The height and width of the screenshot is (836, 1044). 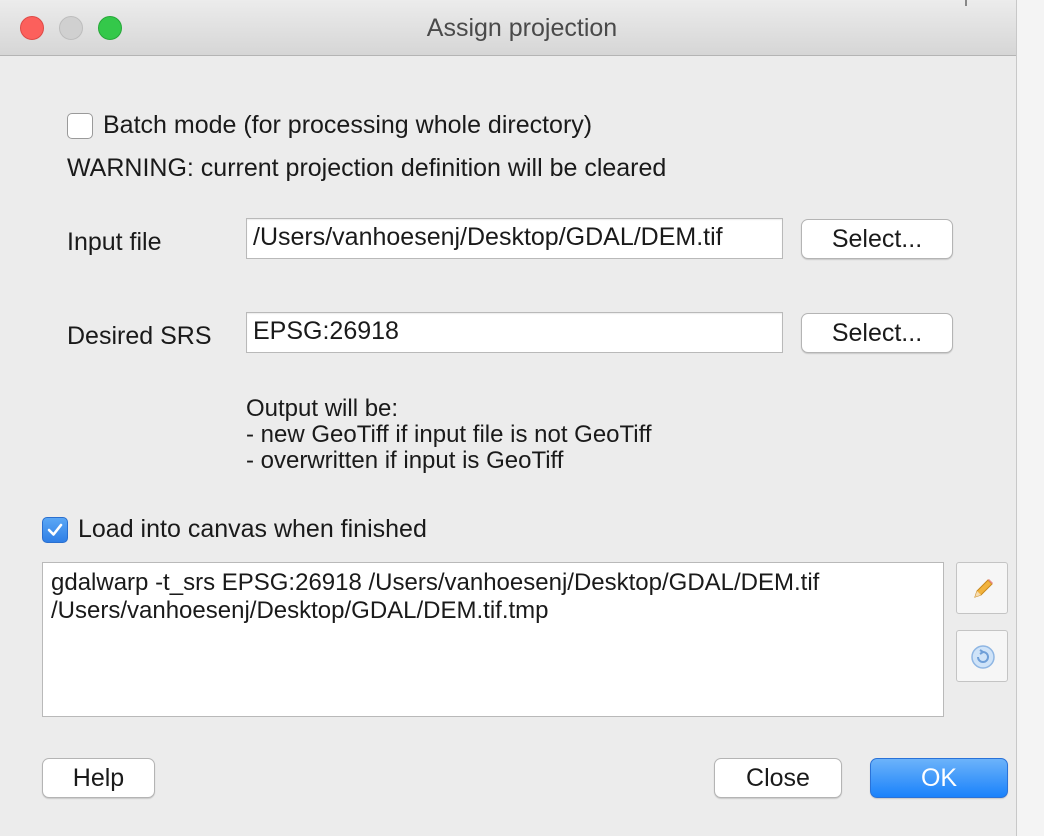 I want to click on load-canvas-label: Load into canvas when finished, so click(x=252, y=529).